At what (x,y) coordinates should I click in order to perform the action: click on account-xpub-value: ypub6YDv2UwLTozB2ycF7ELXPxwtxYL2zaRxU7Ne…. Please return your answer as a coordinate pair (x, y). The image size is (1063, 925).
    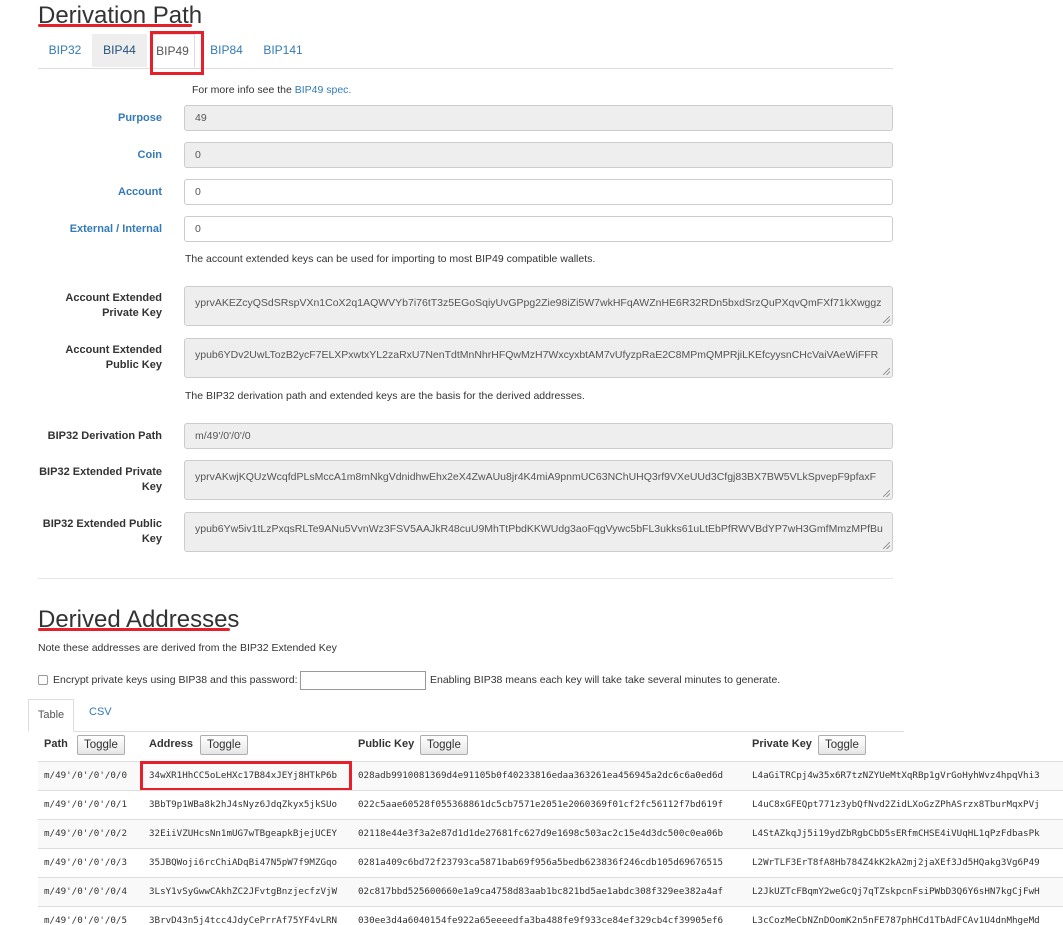
    Looking at the image, I should click on (537, 355).